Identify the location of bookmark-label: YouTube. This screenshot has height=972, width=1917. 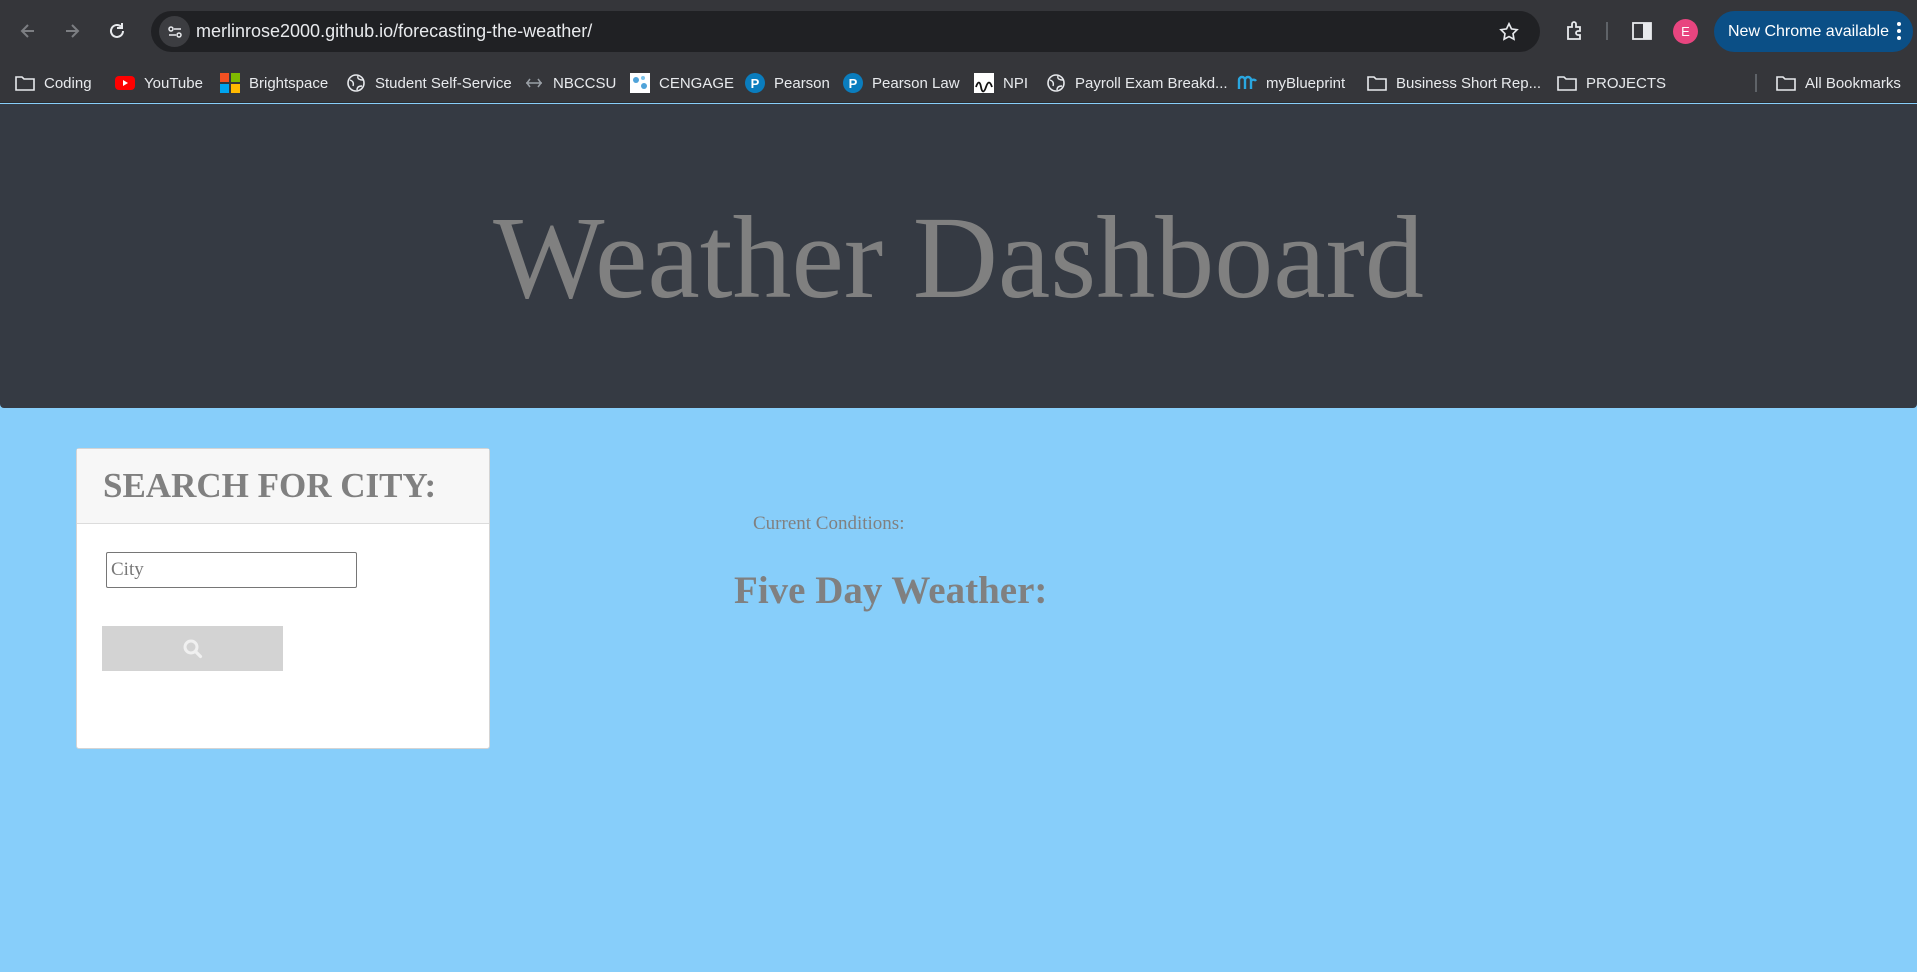
(173, 83).